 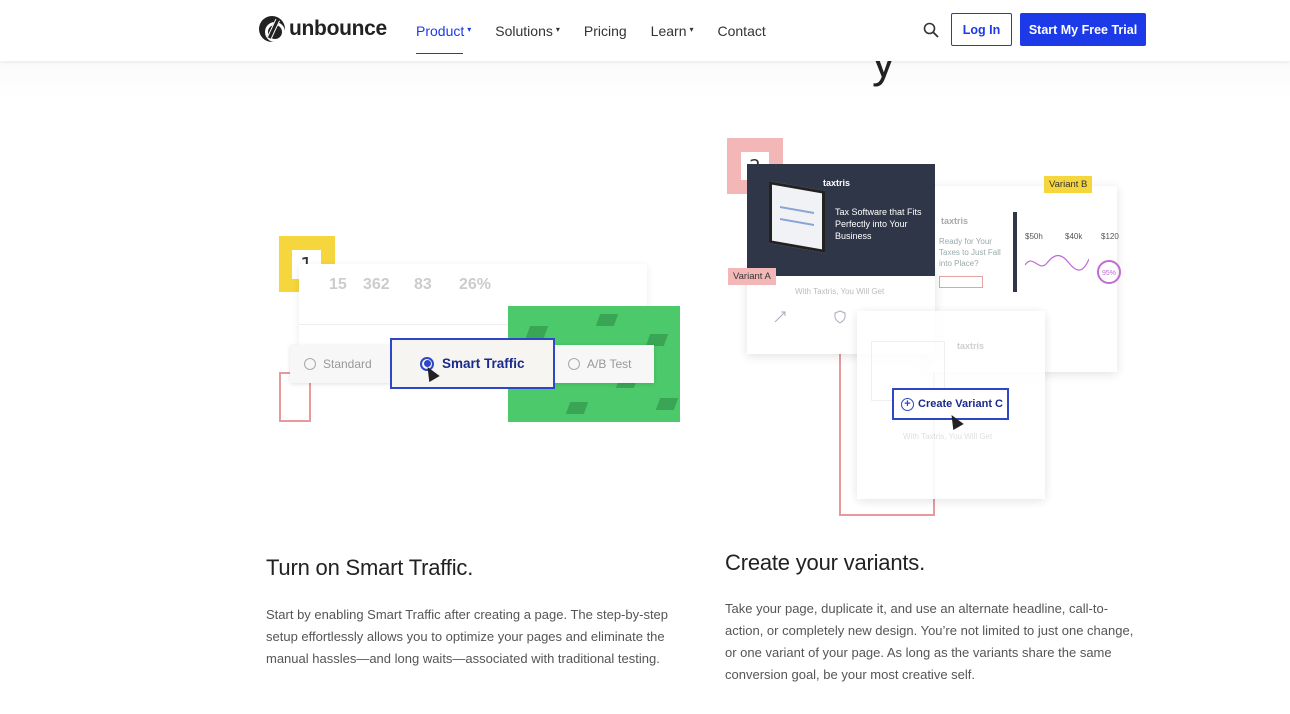 What do you see at coordinates (1034, 236) in the screenshot?
I see `metric-value: $50h` at bounding box center [1034, 236].